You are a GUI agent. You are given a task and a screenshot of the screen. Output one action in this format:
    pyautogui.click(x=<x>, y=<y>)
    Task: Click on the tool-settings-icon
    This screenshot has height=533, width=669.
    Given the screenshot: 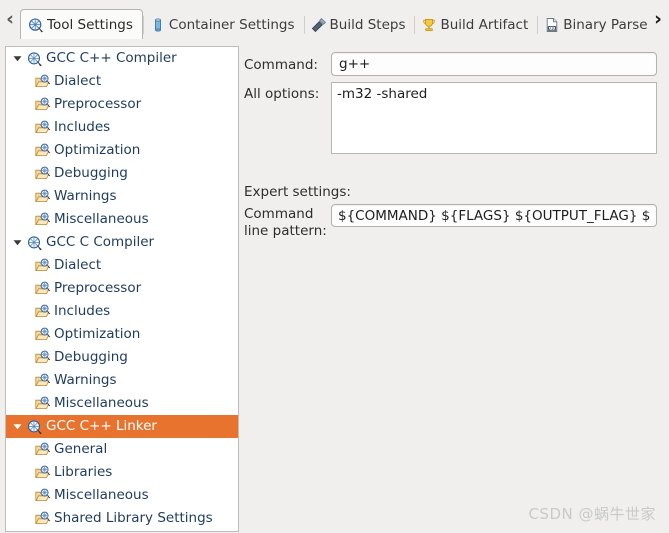 What is the action you would take?
    pyautogui.click(x=36, y=24)
    